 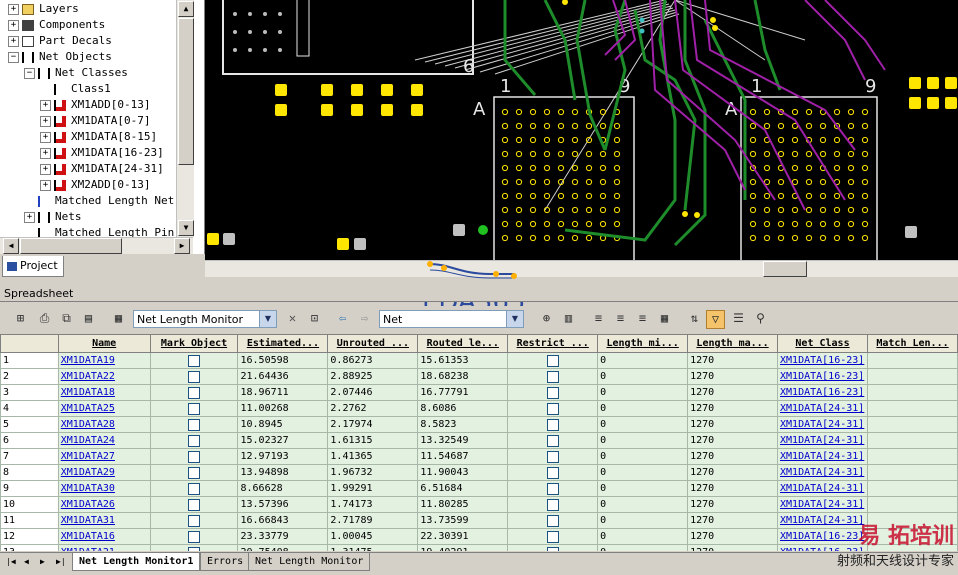 I want to click on print-icon: ⎙, so click(x=44, y=318).